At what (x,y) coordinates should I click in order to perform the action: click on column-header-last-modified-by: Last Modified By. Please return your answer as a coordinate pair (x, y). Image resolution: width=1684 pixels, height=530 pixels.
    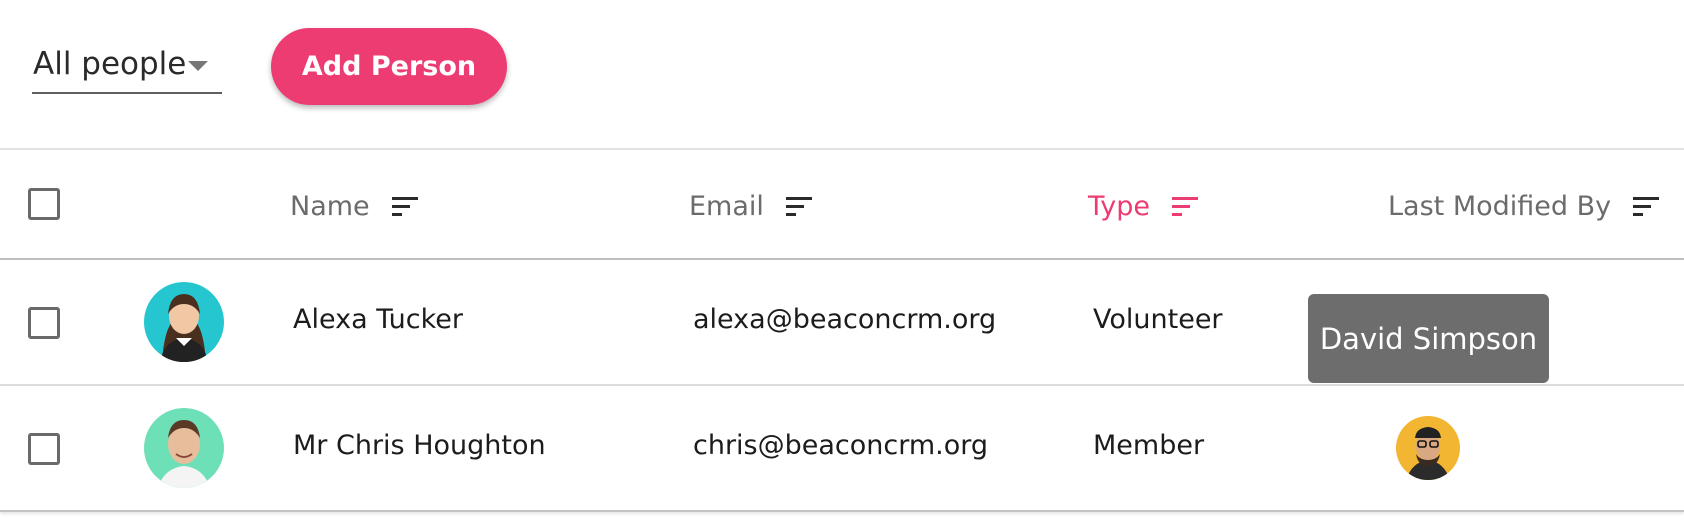
    Looking at the image, I should click on (1524, 206).